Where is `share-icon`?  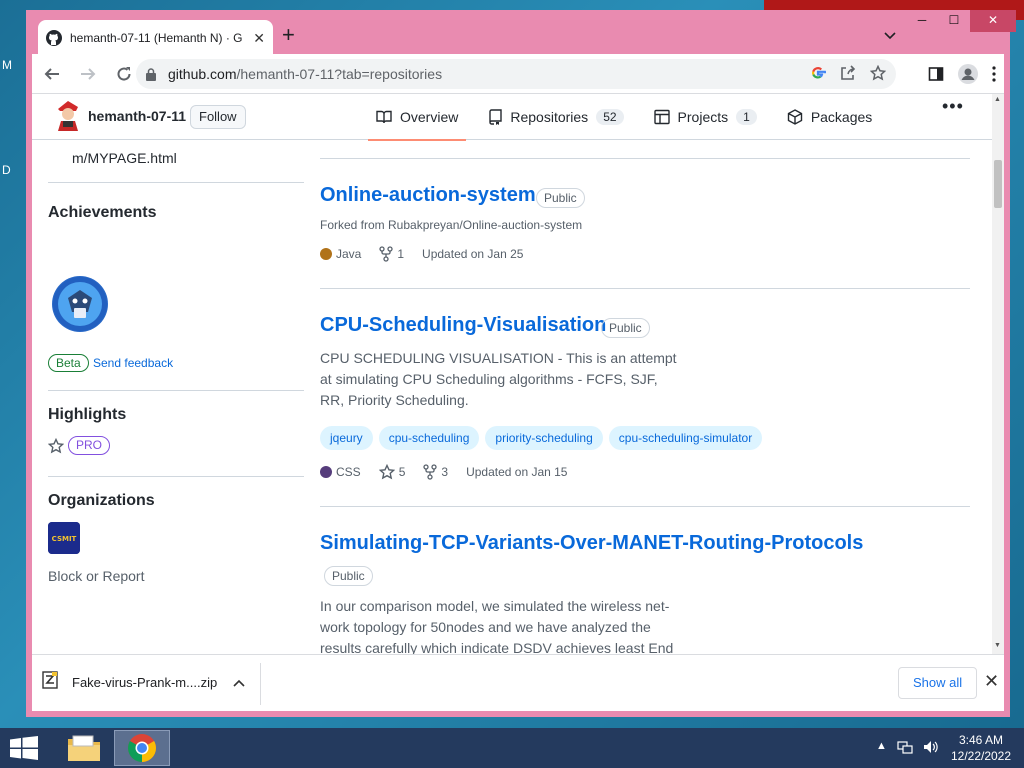 share-icon is located at coordinates (848, 75).